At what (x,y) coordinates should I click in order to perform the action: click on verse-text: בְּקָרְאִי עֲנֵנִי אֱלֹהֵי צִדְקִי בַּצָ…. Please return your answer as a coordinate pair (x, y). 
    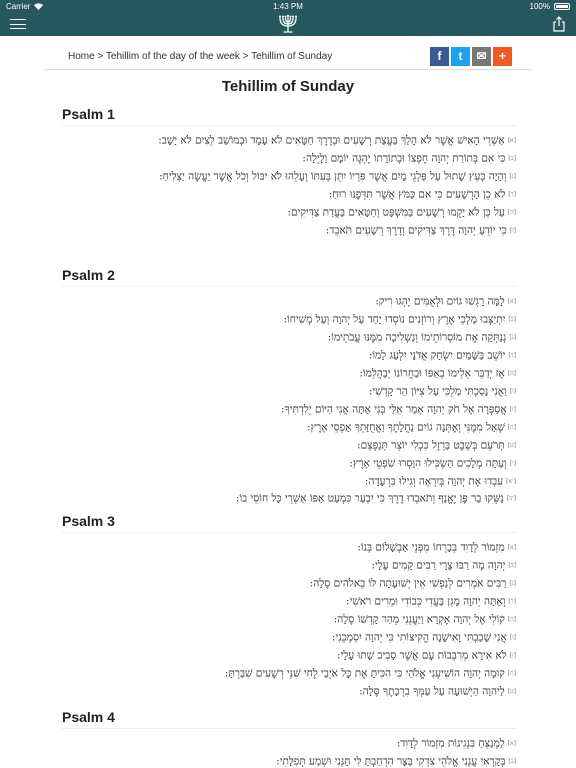
    Looking at the image, I should click on (391, 761).